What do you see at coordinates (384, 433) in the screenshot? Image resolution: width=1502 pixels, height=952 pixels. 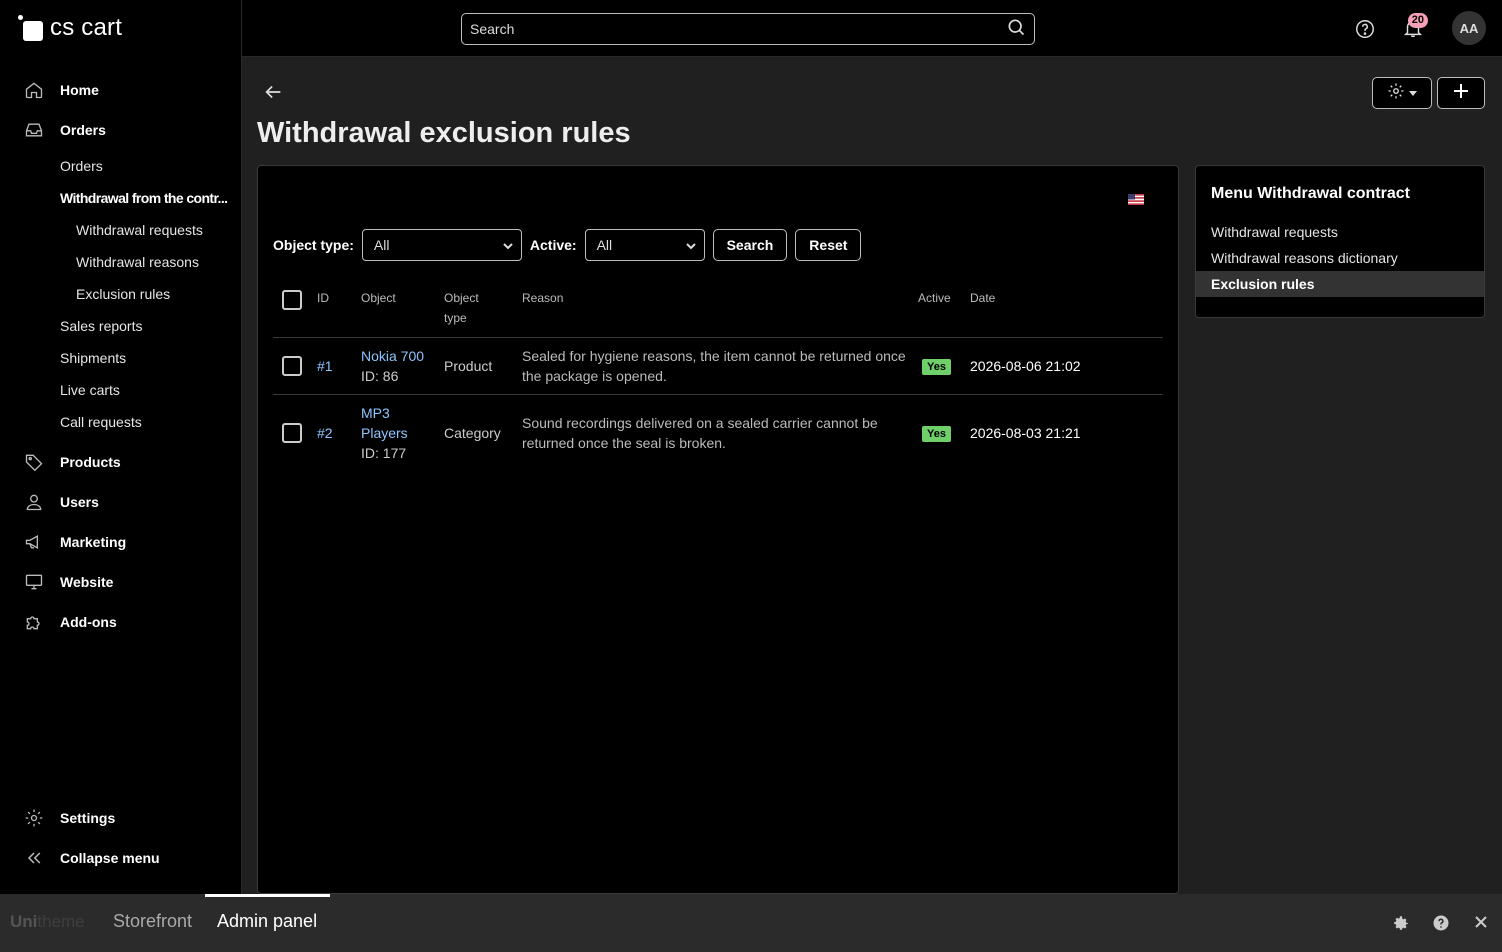 I see `object-name-link-2: Players` at bounding box center [384, 433].